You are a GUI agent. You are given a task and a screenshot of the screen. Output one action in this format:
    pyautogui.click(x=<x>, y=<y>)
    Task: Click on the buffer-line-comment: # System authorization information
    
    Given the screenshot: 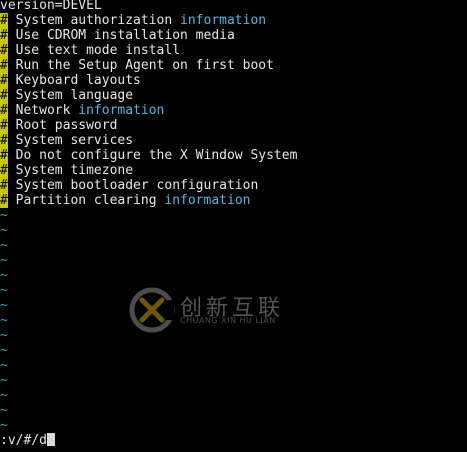 What is the action you would take?
    pyautogui.click(x=133, y=20)
    